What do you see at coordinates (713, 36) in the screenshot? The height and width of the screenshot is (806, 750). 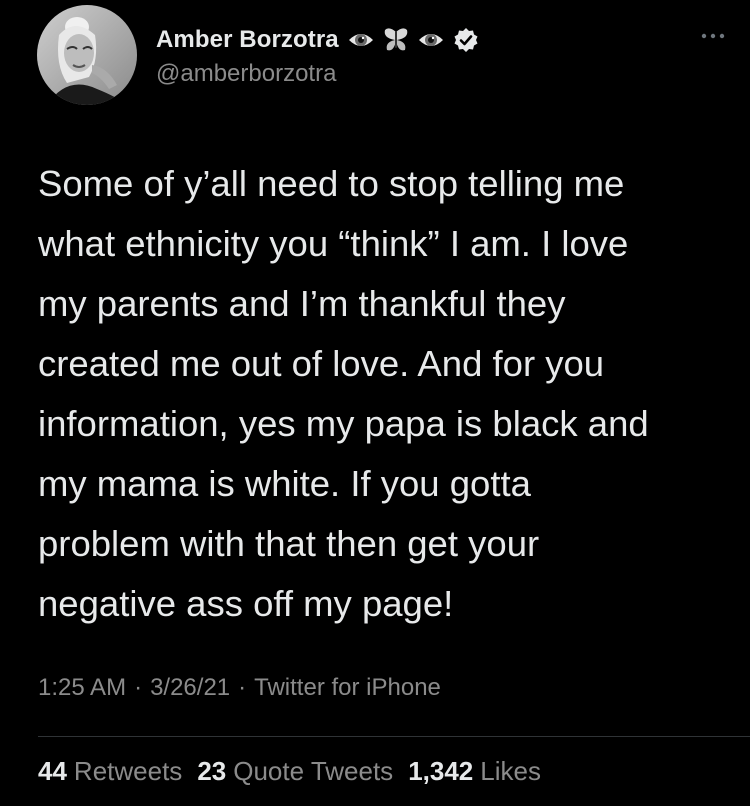 I see `more-options-icon` at bounding box center [713, 36].